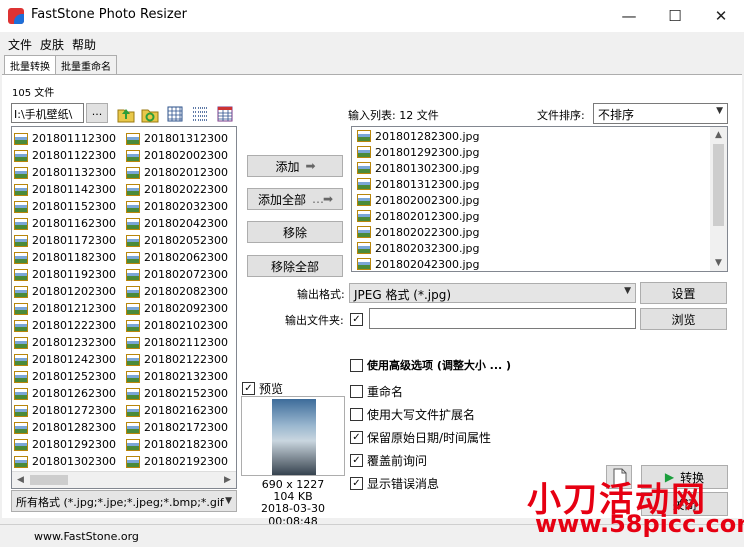  What do you see at coordinates (248, 388) in the screenshot?
I see `preview-checkbox: ✓` at bounding box center [248, 388].